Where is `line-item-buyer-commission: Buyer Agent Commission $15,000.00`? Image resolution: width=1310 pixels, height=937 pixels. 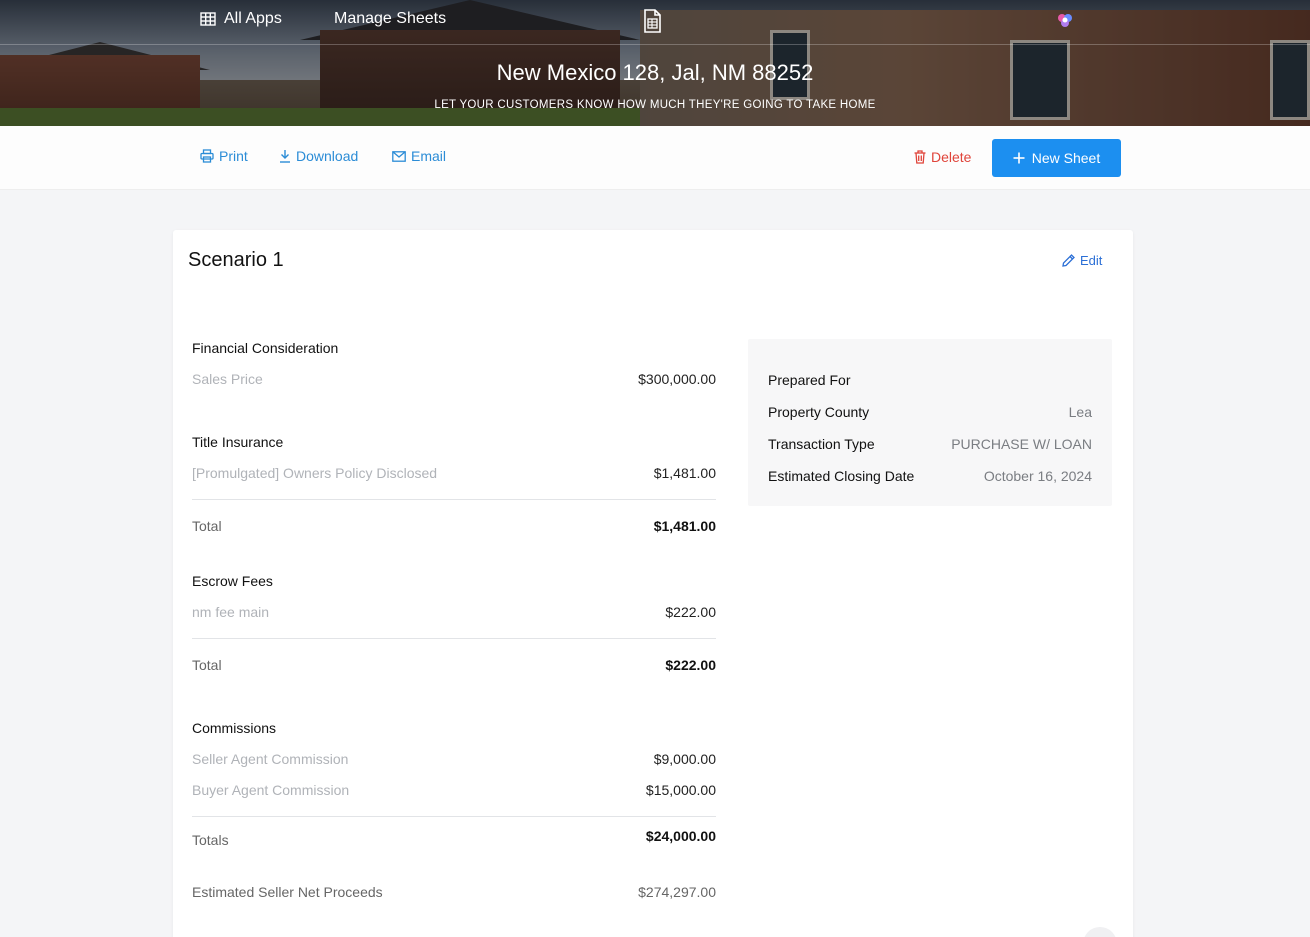 line-item-buyer-commission: Buyer Agent Commission $15,000.00 is located at coordinates (454, 790).